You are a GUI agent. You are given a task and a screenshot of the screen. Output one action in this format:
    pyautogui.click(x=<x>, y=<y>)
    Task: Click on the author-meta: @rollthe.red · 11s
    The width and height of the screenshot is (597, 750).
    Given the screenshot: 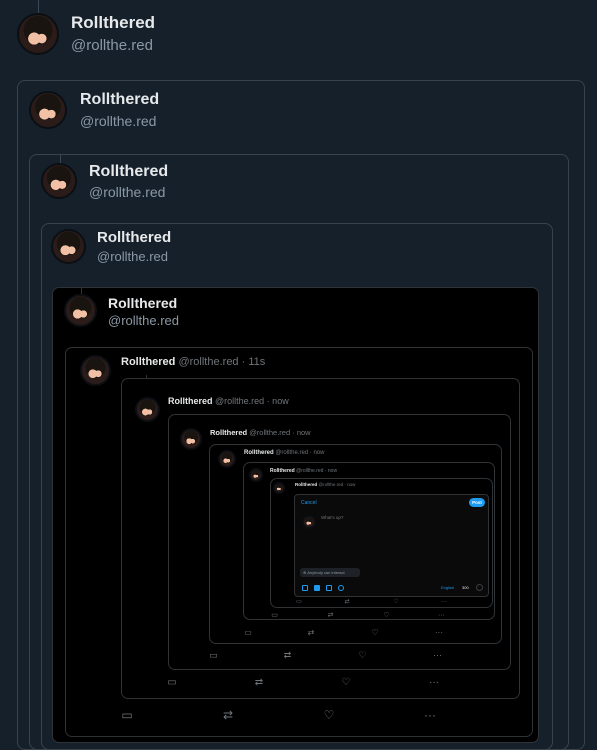 What is the action you would take?
    pyautogui.click(x=222, y=362)
    